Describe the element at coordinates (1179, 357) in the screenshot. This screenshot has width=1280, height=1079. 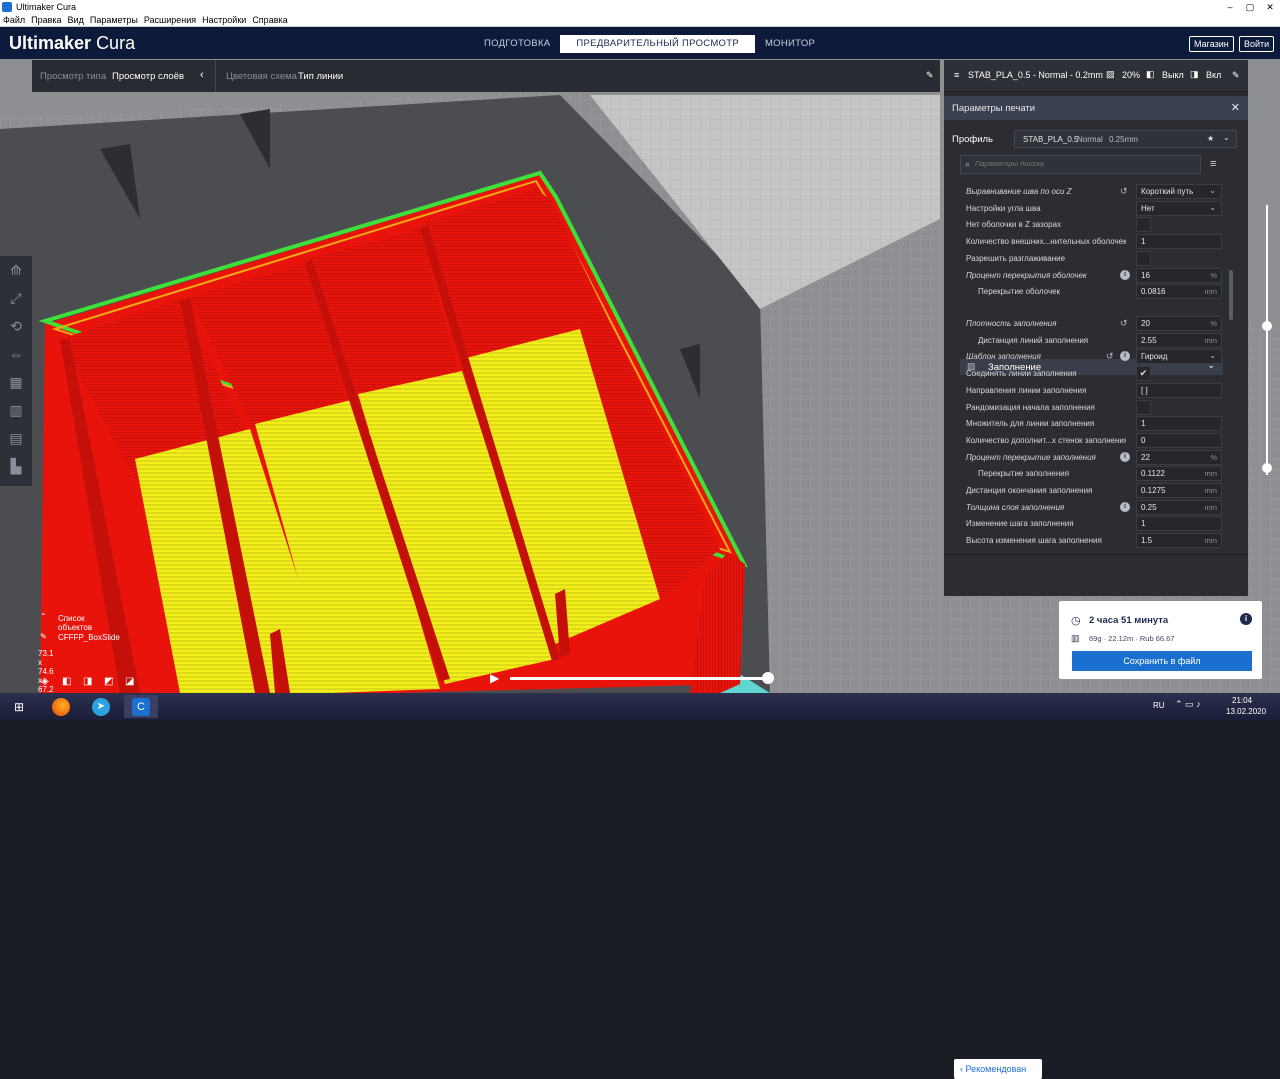
I see `setting-dropdown: Гироид ⌄` at that location.